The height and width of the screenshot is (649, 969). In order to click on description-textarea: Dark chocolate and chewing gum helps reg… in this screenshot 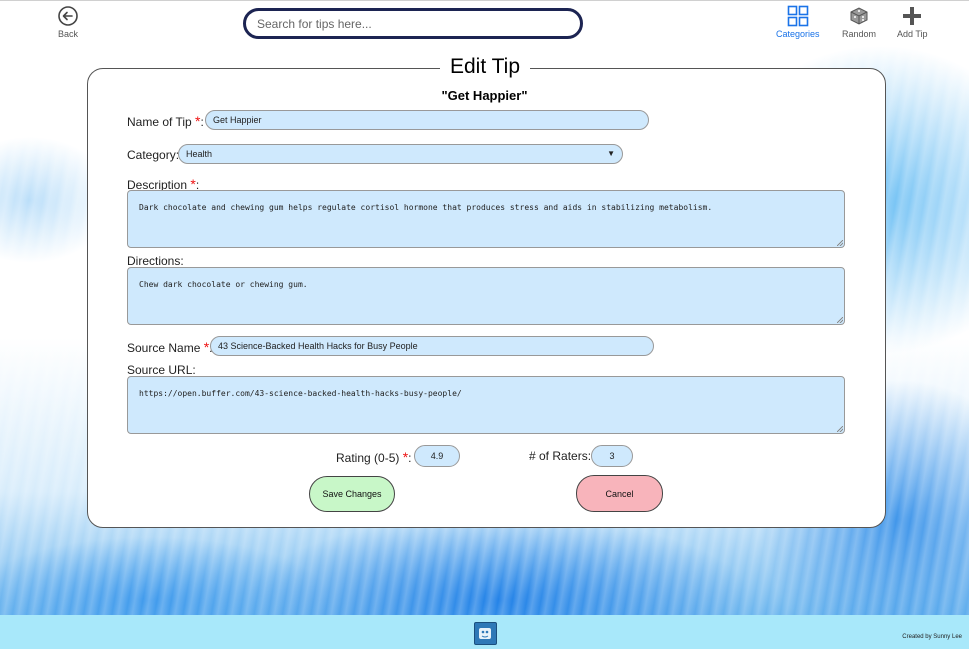, I will do `click(486, 219)`.